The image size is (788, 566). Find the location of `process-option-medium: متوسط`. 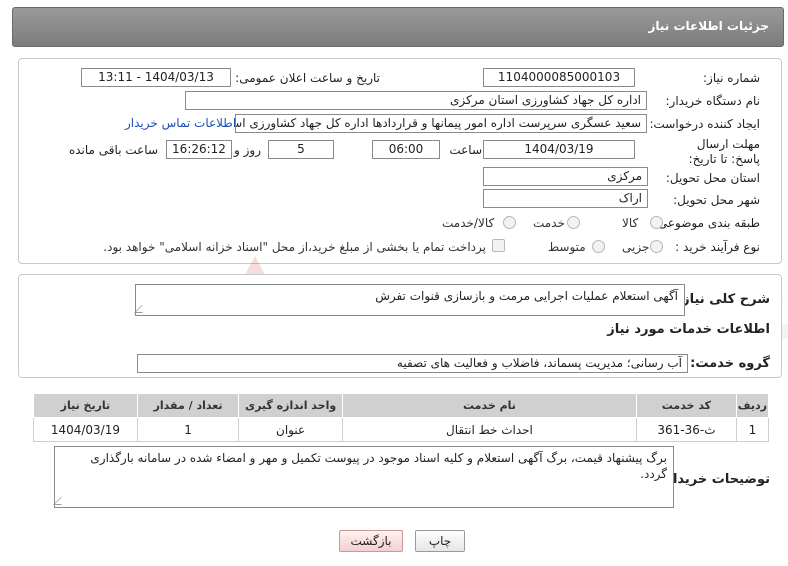

process-option-medium: متوسط is located at coordinates (567, 247).